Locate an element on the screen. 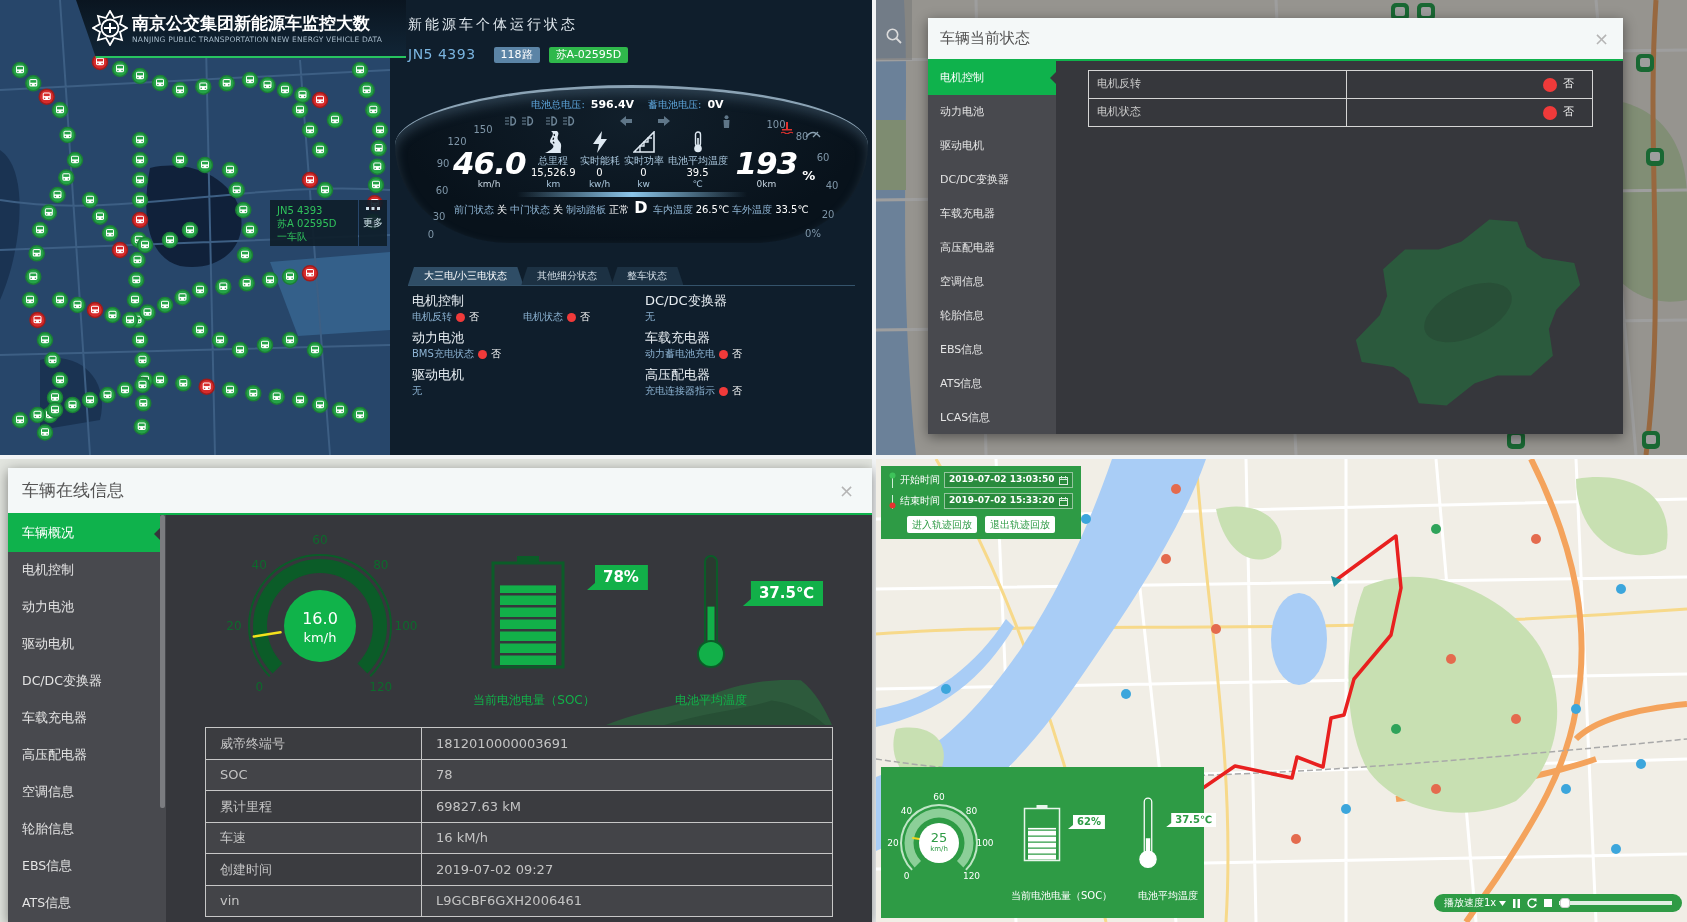 The image size is (1687, 922). soc-label: 62% is located at coordinates (1086, 822).